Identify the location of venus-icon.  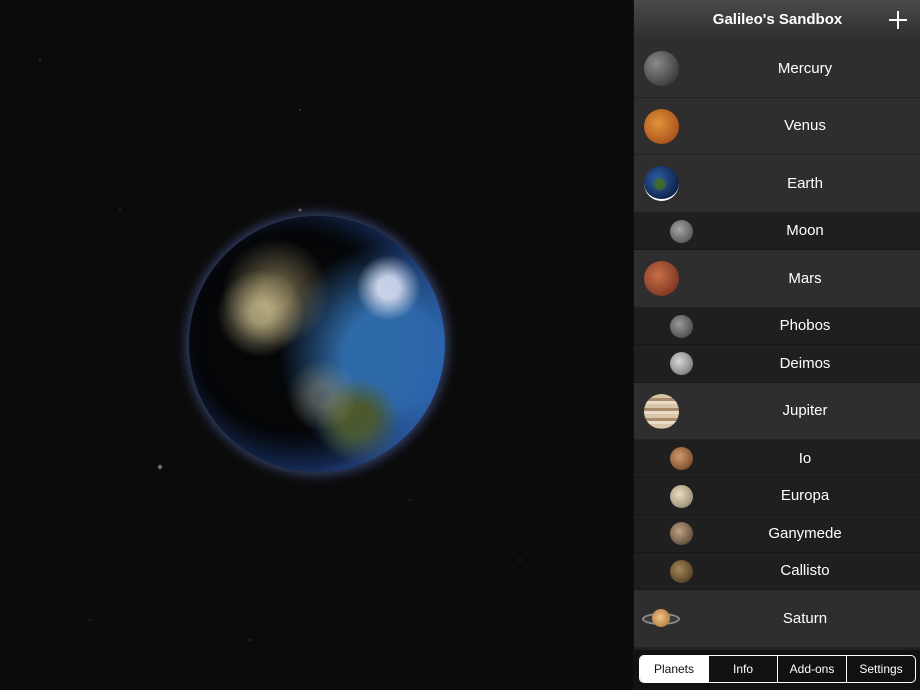
(661, 126).